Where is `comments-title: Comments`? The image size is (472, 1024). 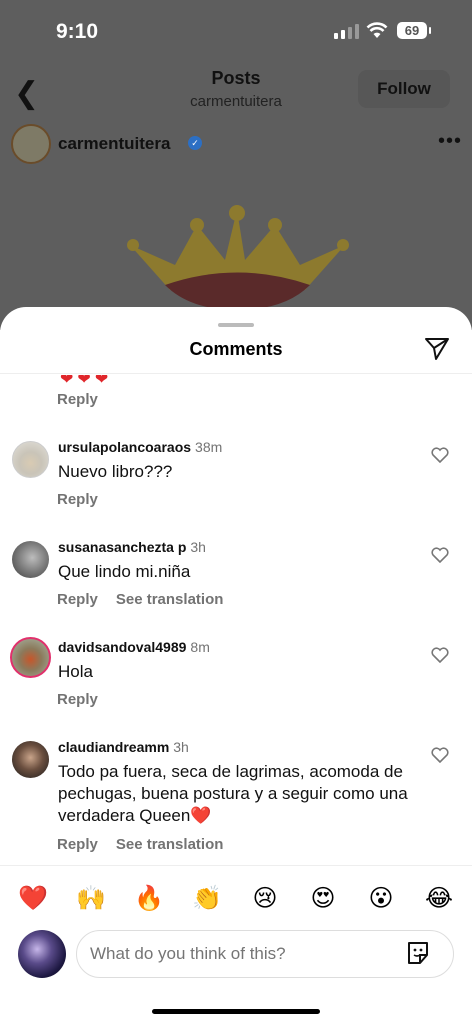
comments-title: Comments is located at coordinates (236, 349).